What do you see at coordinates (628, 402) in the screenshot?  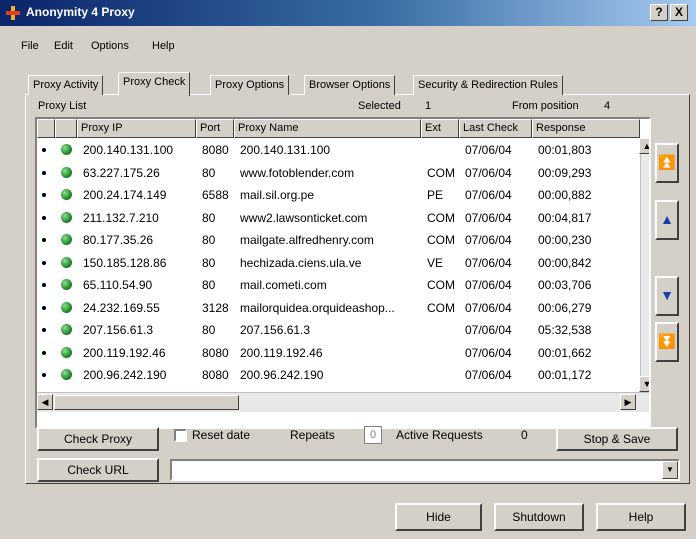 I see `scroll-right-icon: ▶` at bounding box center [628, 402].